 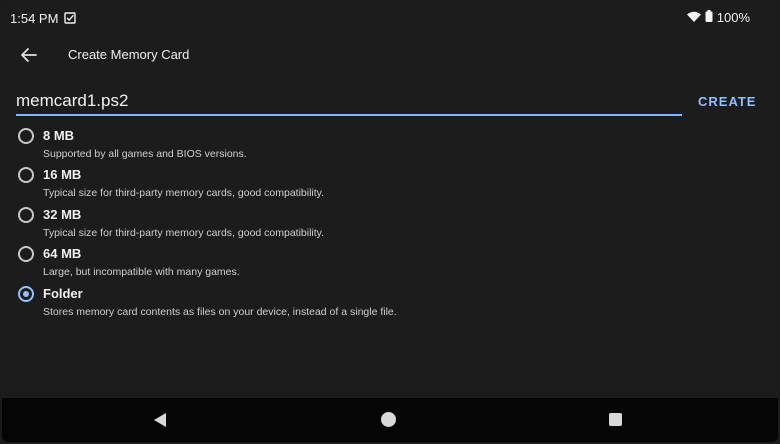 I want to click on option-label: 64 MB, so click(x=62, y=253).